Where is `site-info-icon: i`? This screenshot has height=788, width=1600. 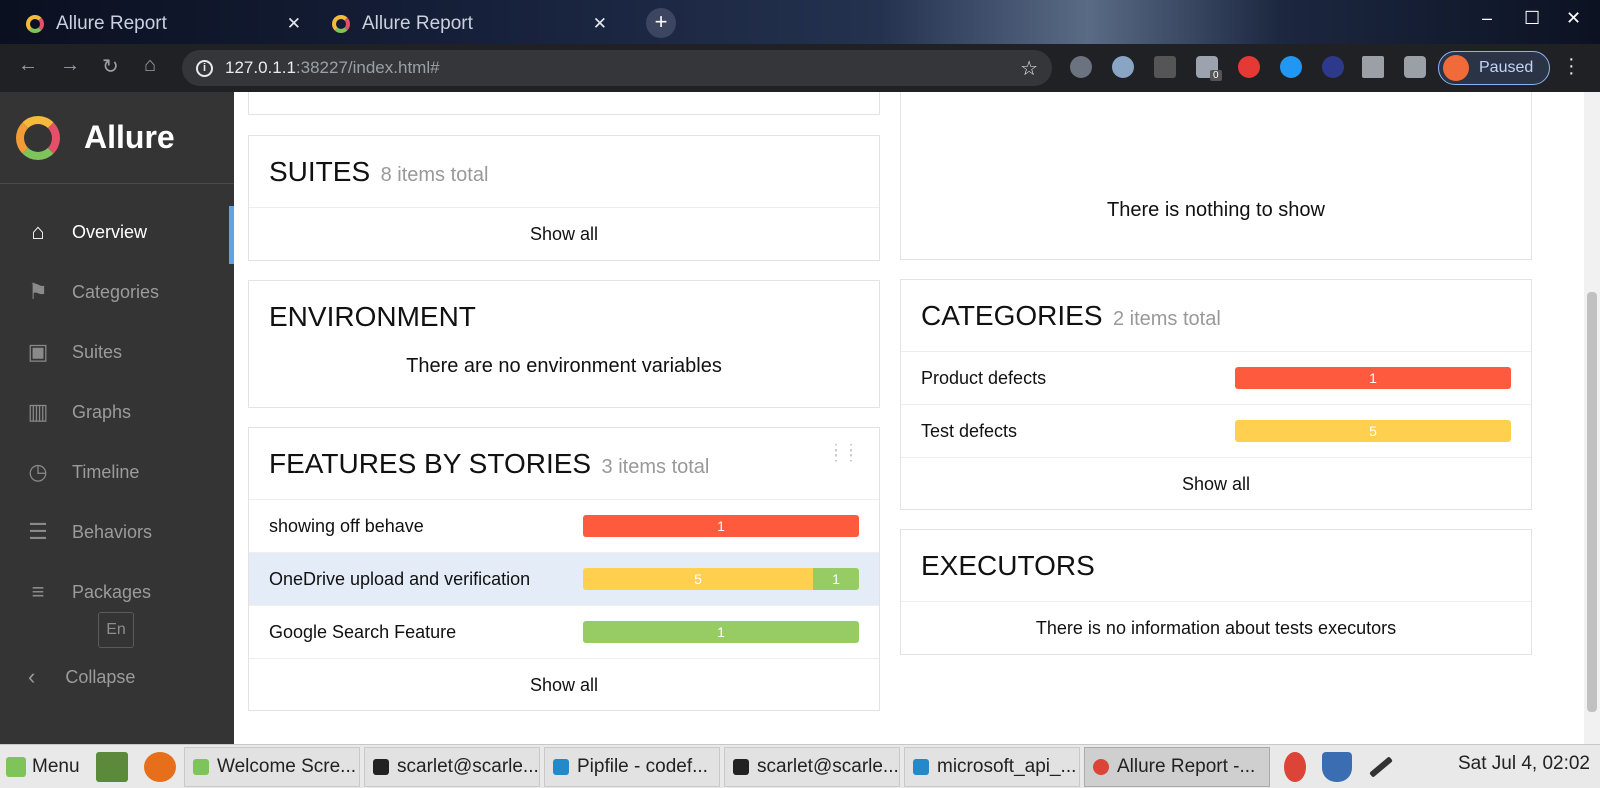
site-info-icon: i is located at coordinates (204, 68).